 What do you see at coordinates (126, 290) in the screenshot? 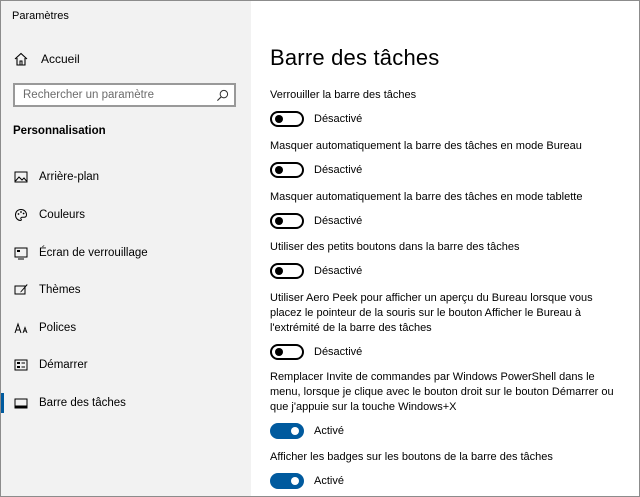
I see `sidebar-item-themes: Thèmes` at bounding box center [126, 290].